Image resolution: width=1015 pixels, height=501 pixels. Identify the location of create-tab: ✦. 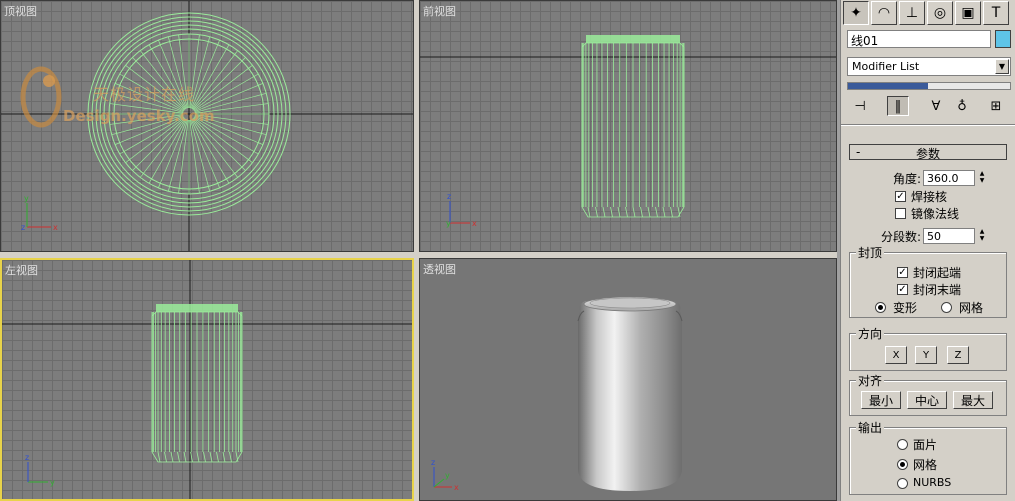
(856, 13).